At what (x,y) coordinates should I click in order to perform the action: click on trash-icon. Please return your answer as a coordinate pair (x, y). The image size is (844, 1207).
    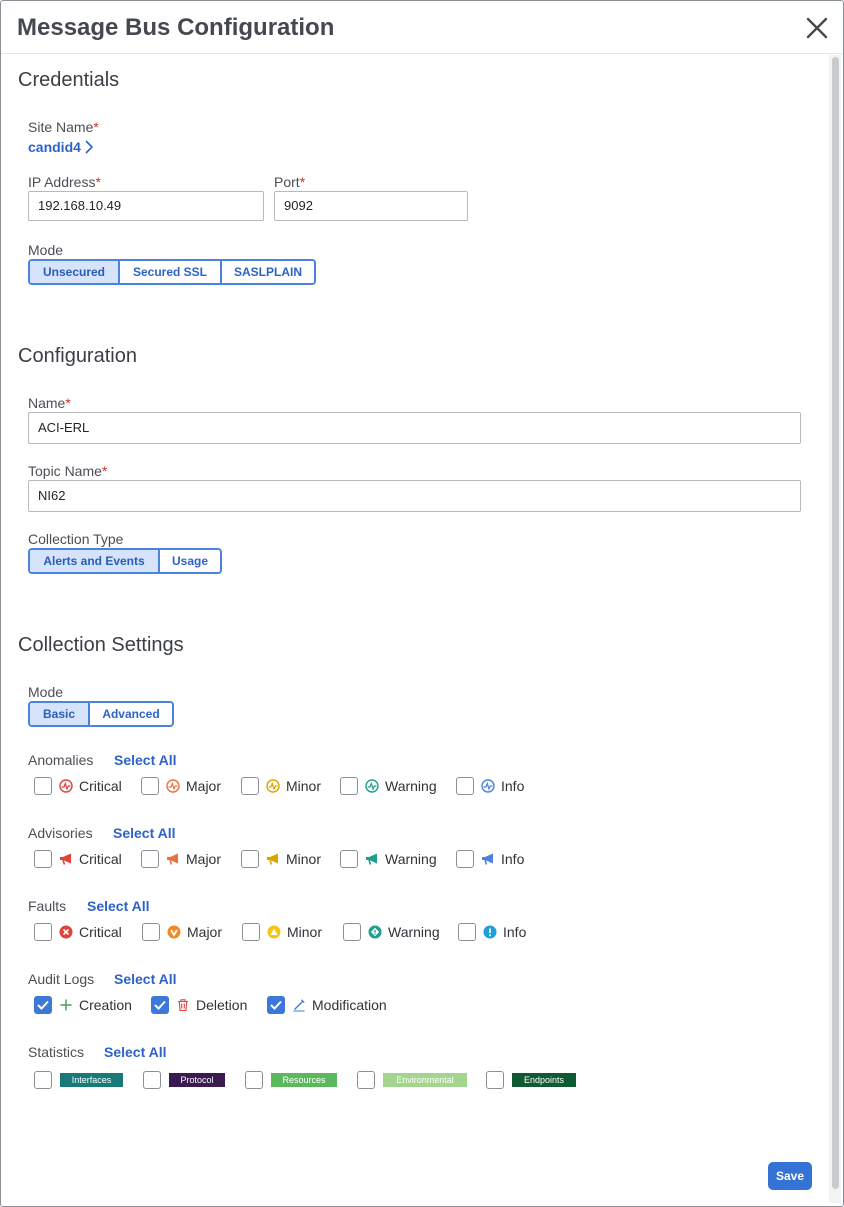
    Looking at the image, I should click on (183, 1005).